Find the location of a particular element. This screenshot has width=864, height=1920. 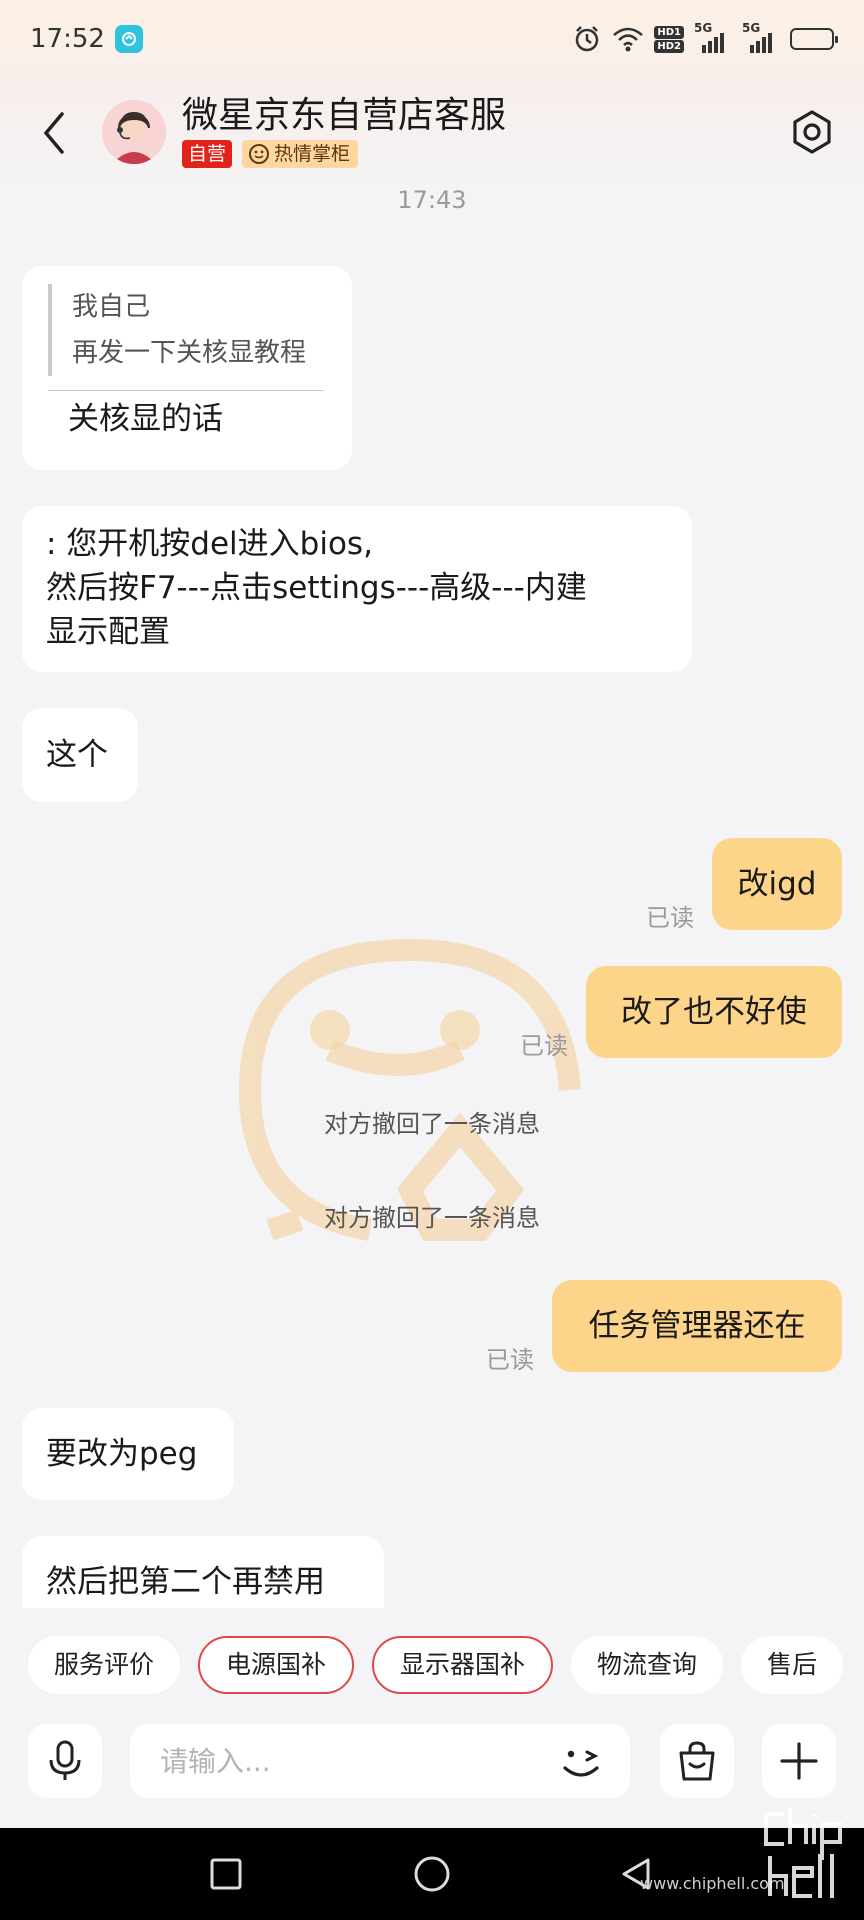

message-bubble-sent: 改igd is located at coordinates (777, 884).